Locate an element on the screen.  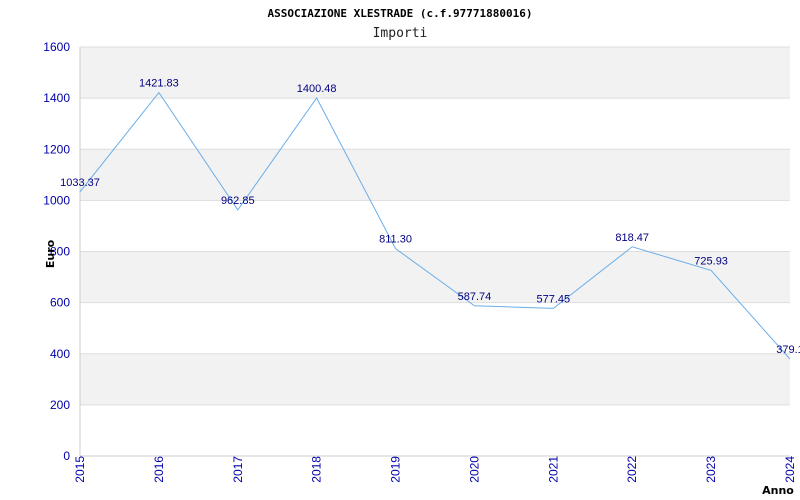
y-axis-title: Euro is located at coordinates (50, 253).